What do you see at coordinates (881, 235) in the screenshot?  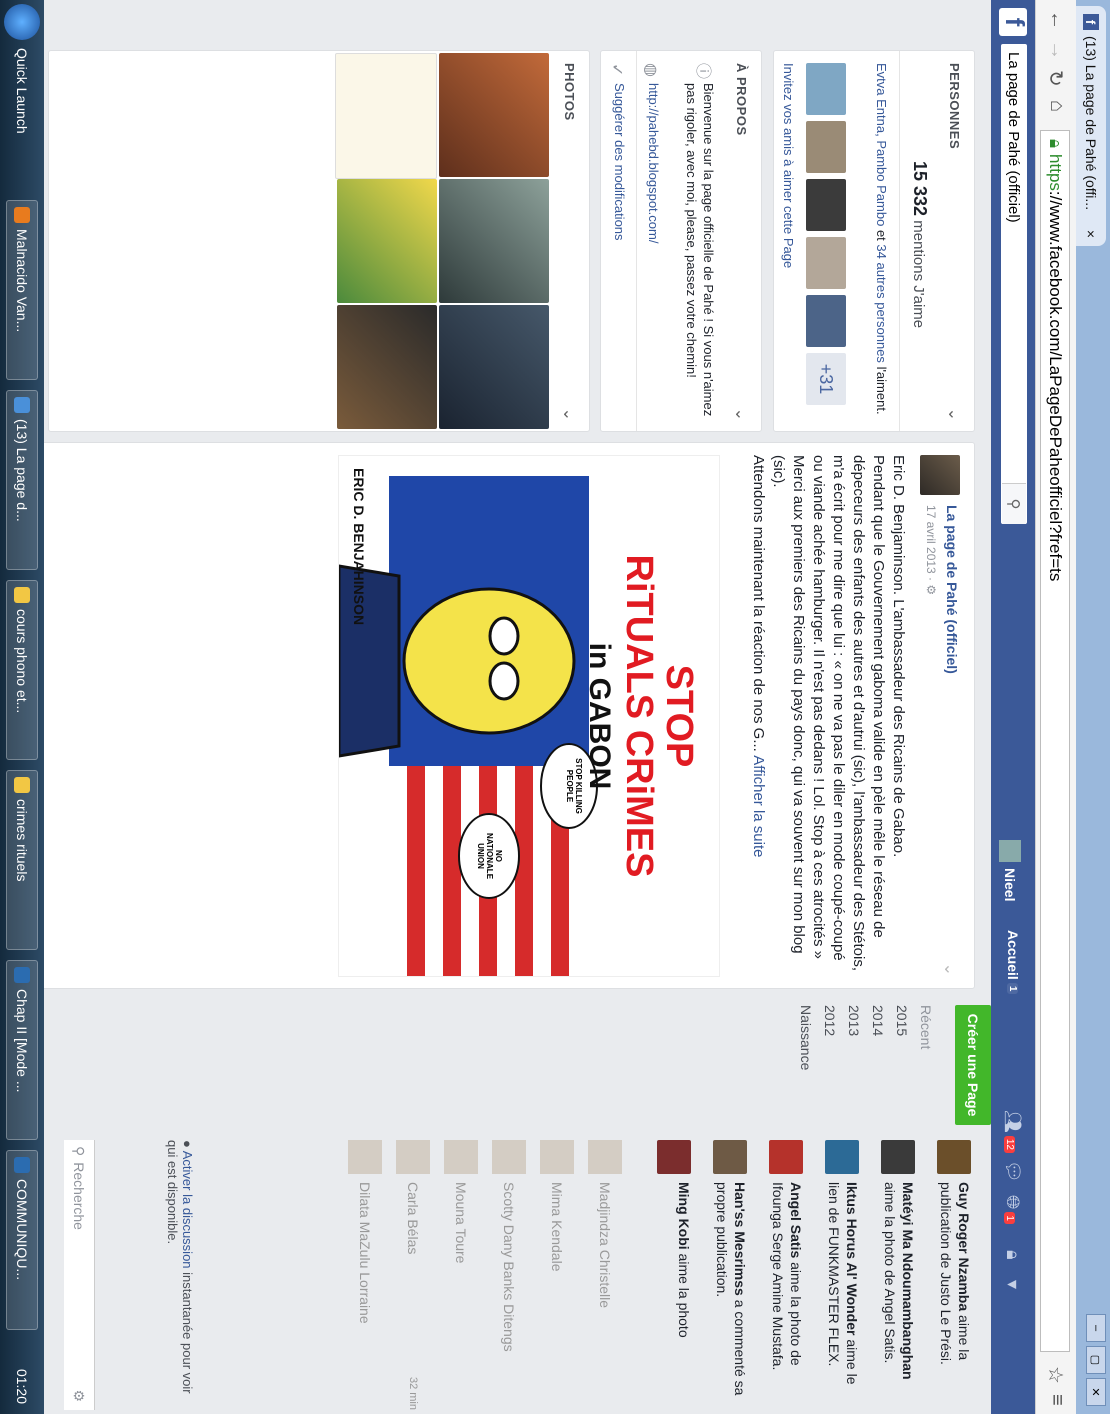 I see `friends-and: et` at bounding box center [881, 235].